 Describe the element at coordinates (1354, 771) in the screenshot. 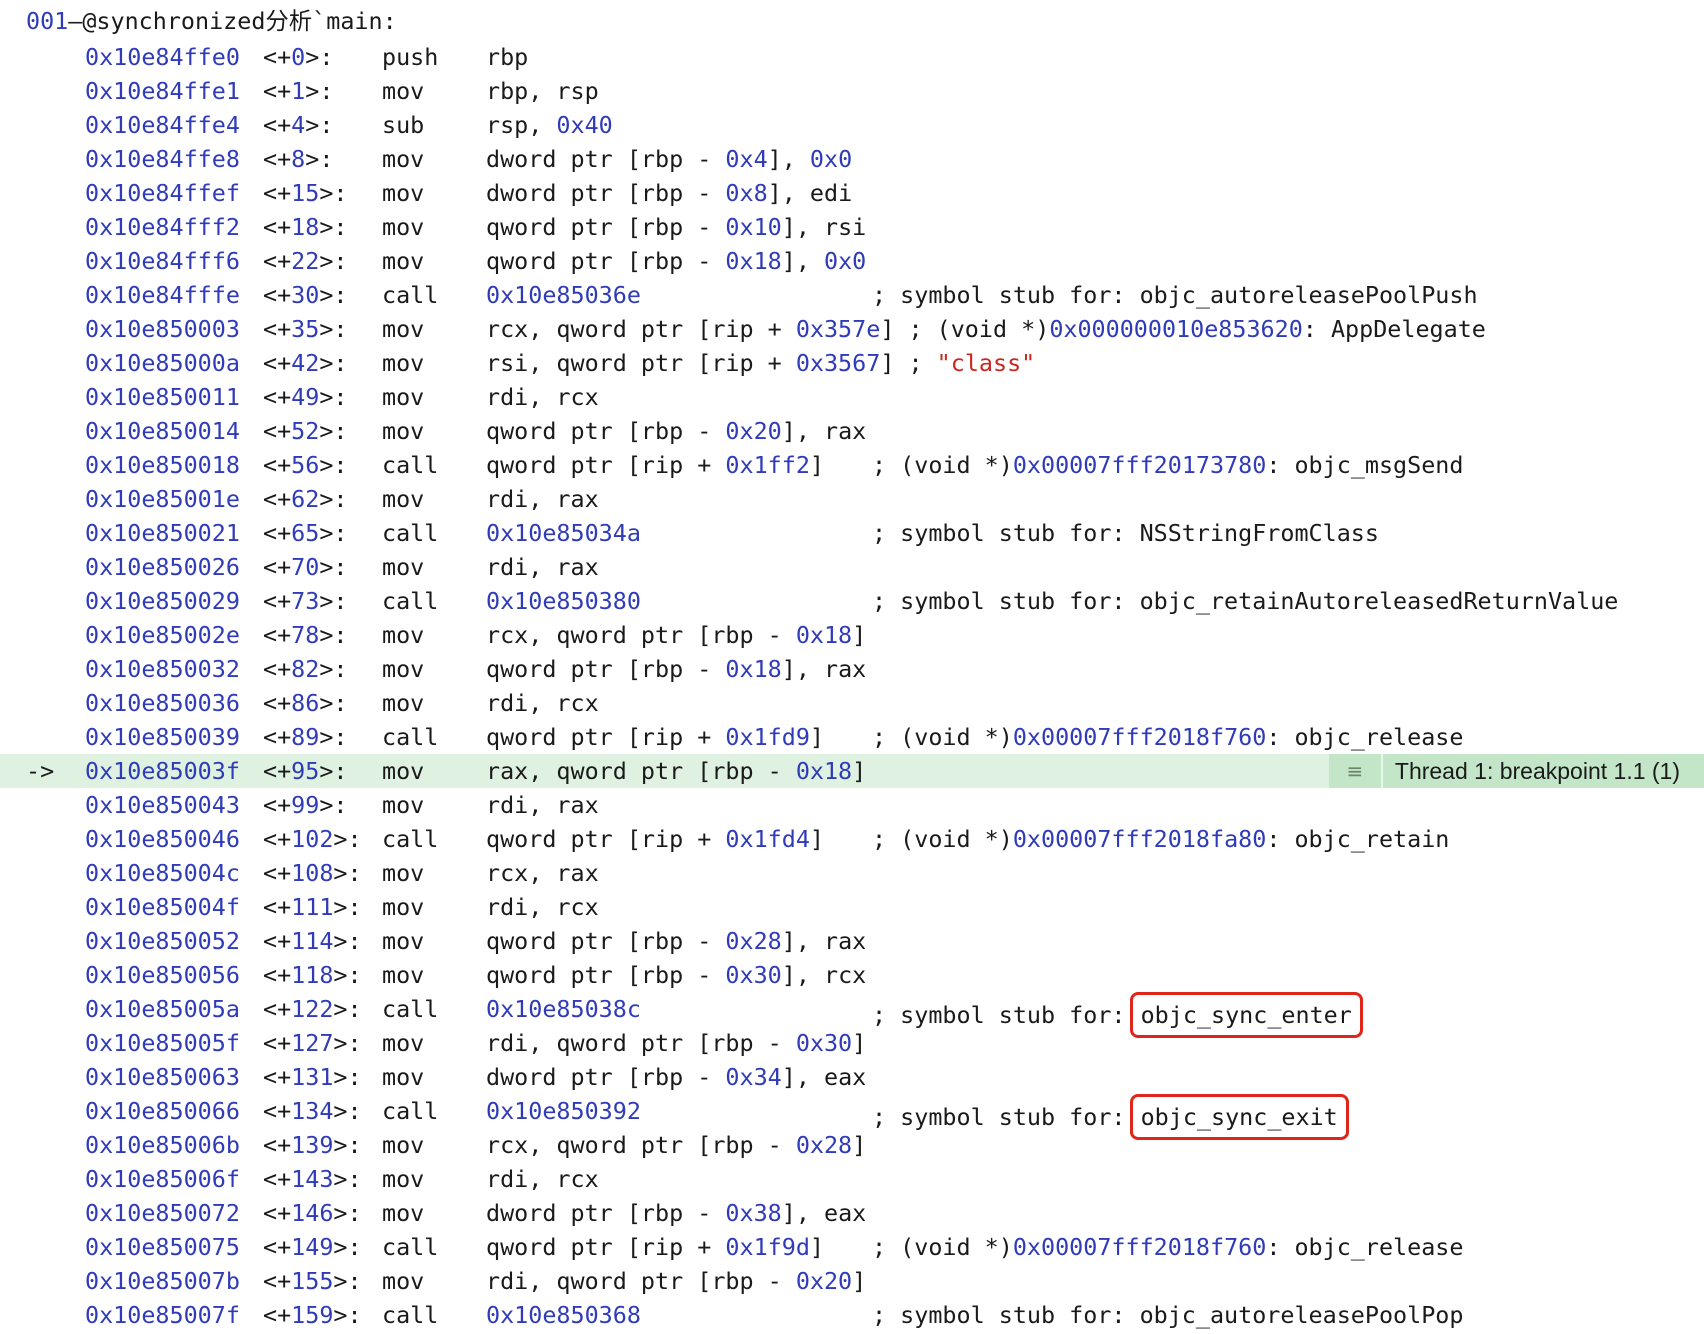

I see `breakpoint-menu-icon: ≡` at that location.